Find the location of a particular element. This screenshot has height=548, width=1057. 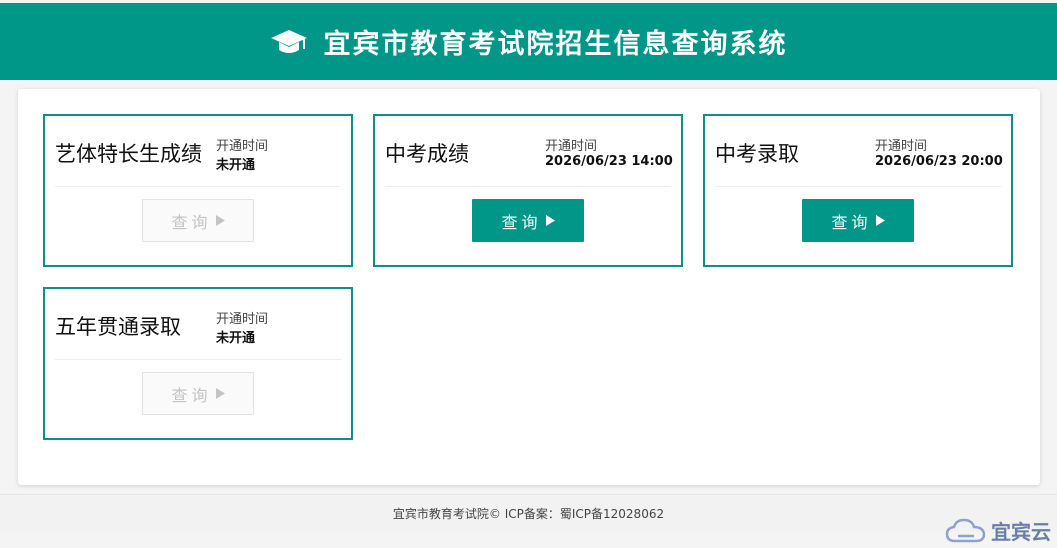

watermark-logo: 宜宾云 is located at coordinates (998, 530).